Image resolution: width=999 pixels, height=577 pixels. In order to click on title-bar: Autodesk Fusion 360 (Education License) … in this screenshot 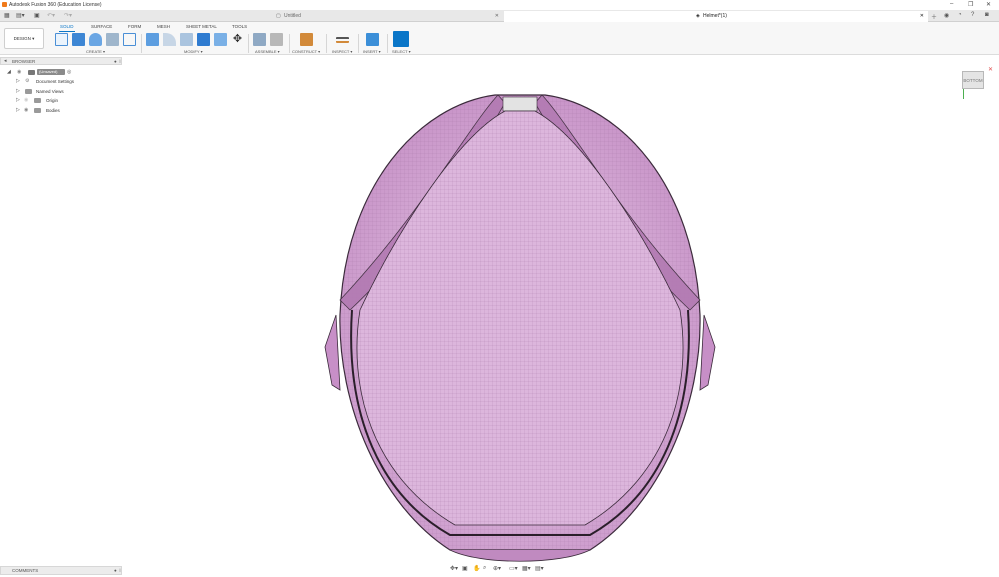, I will do `click(499, 5)`.